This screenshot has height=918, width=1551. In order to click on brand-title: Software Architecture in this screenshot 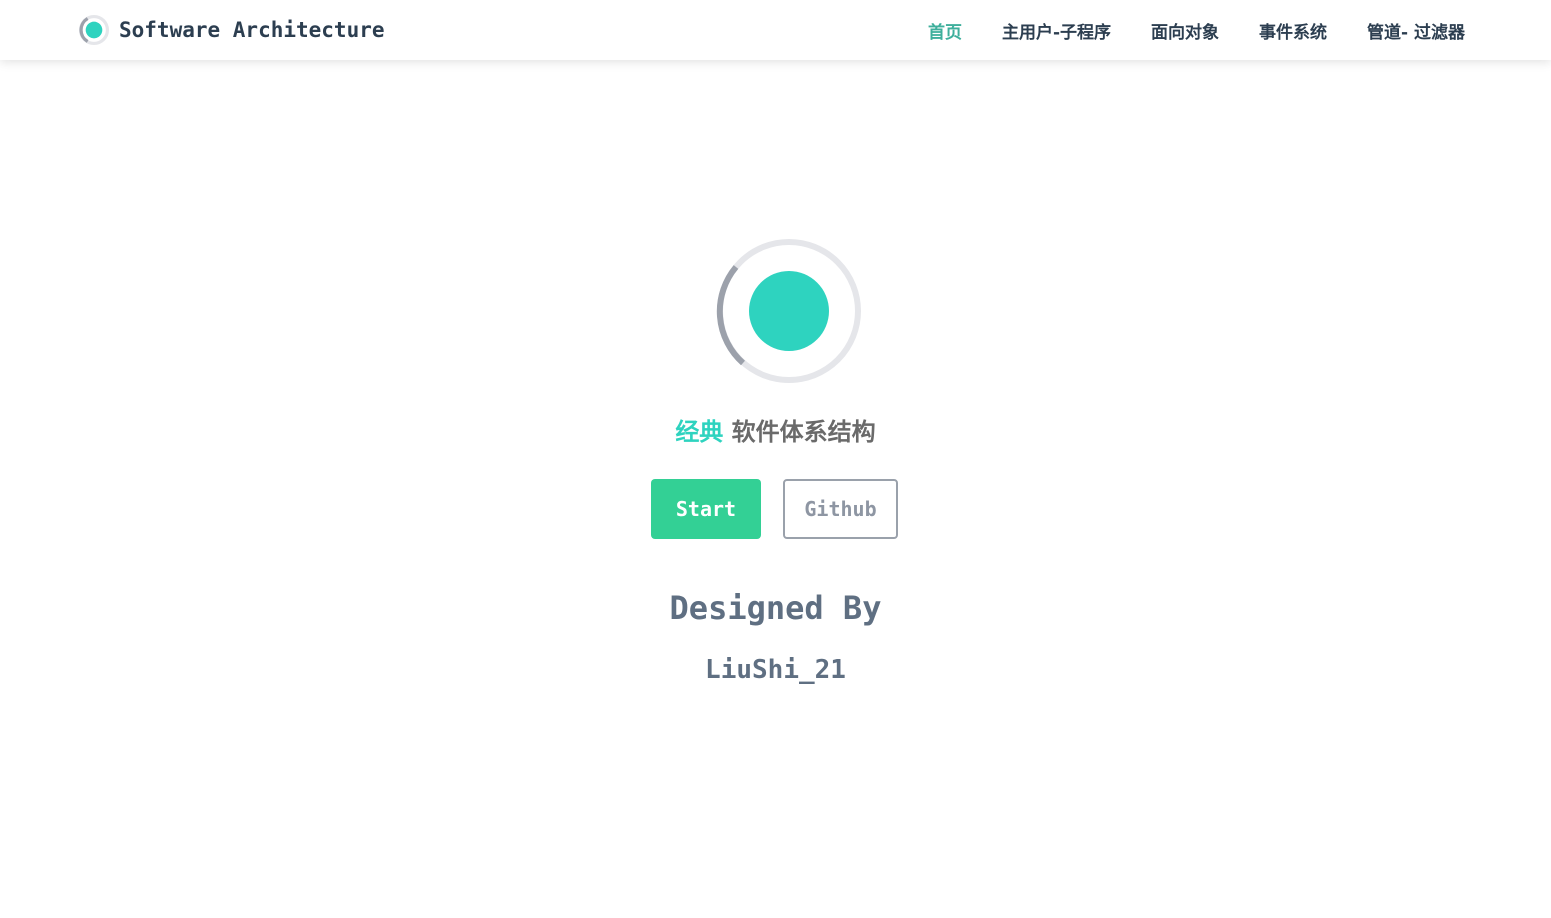, I will do `click(252, 30)`.